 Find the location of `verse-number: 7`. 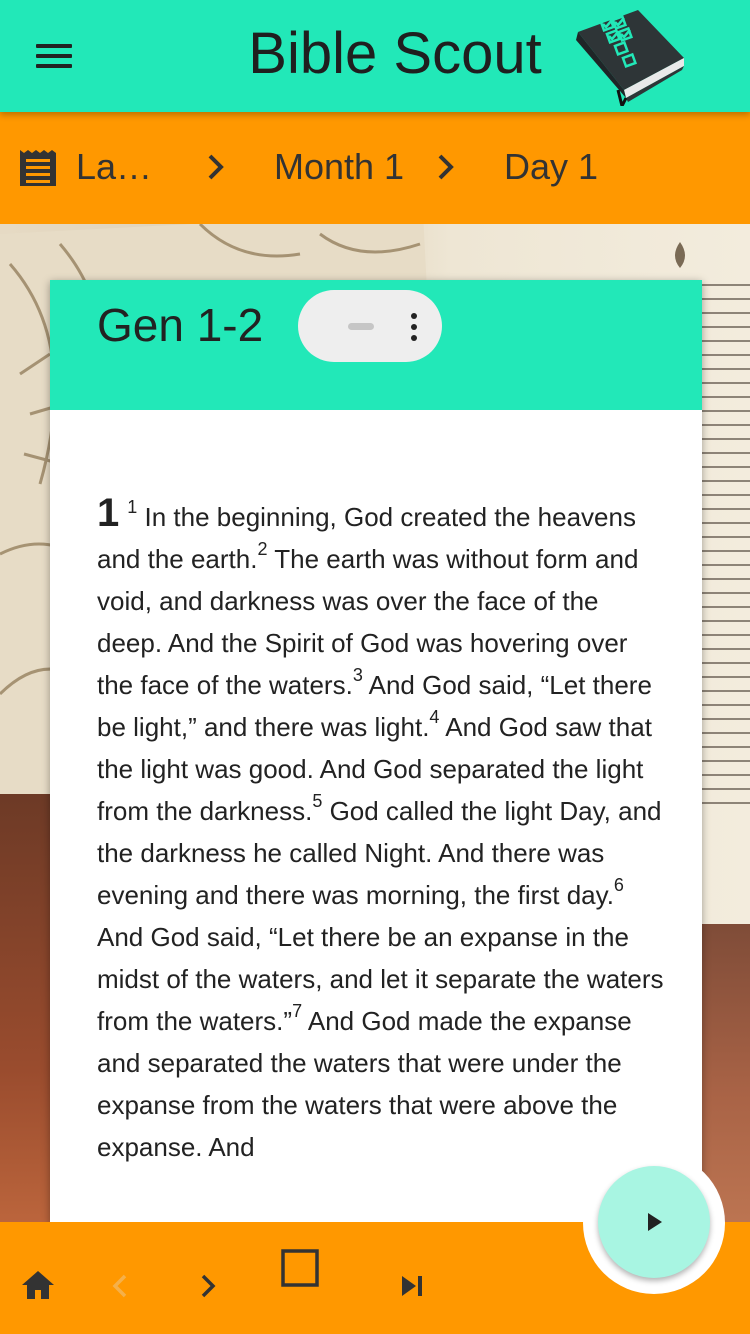

verse-number: 7 is located at coordinates (297, 1011).